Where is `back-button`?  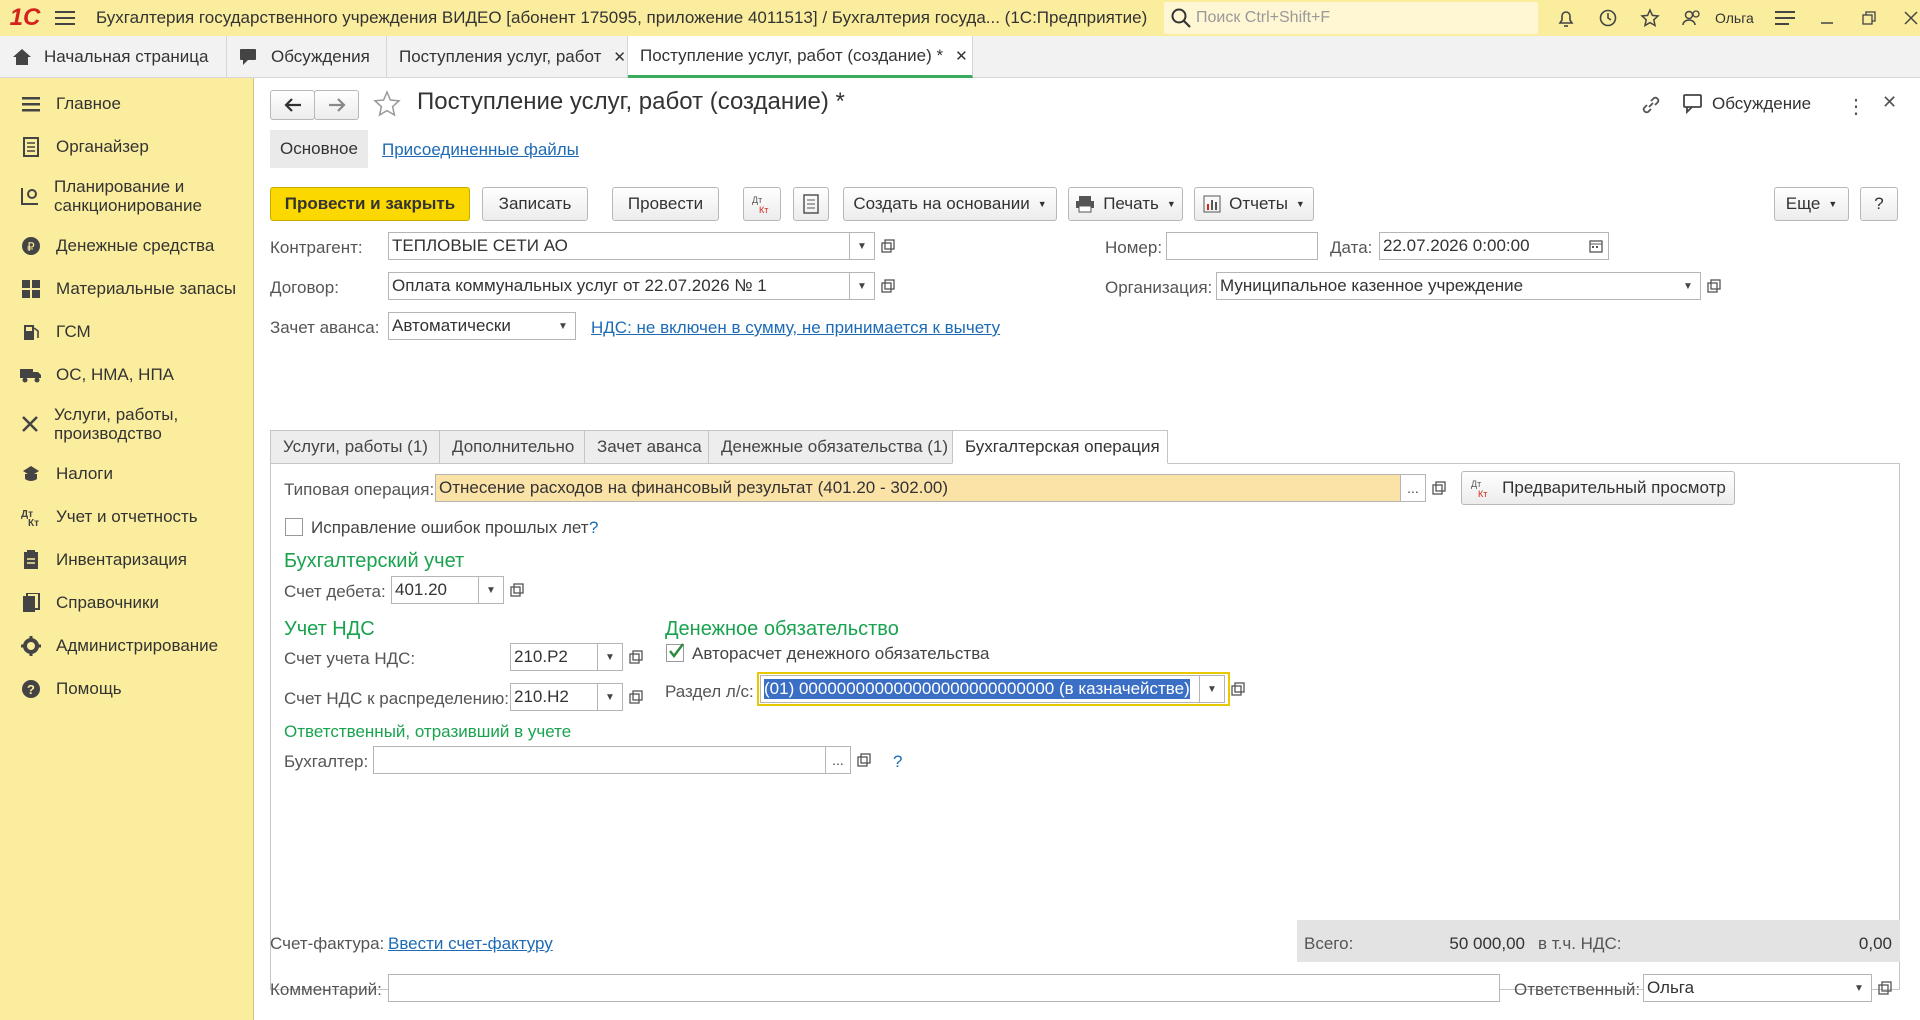 back-button is located at coordinates (292, 105).